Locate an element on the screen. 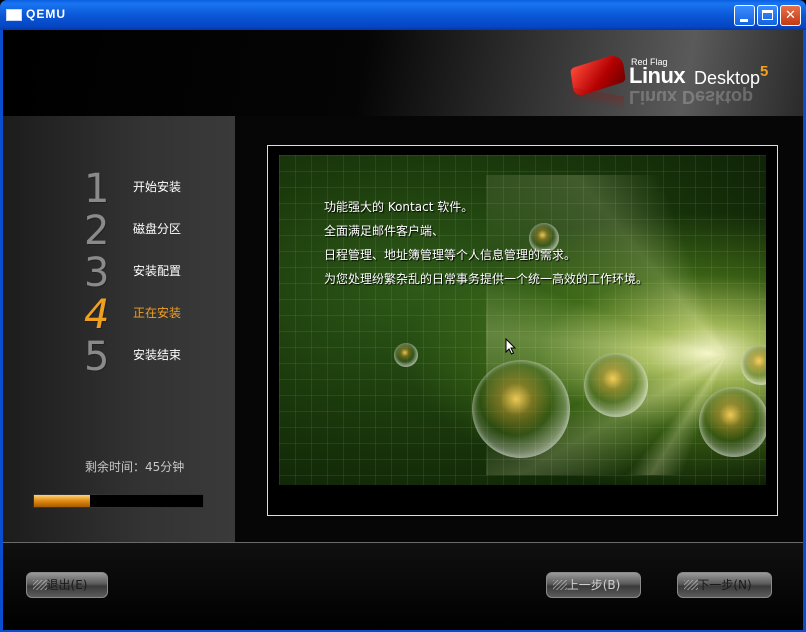  step-number: 2 is located at coordinates (97, 231).